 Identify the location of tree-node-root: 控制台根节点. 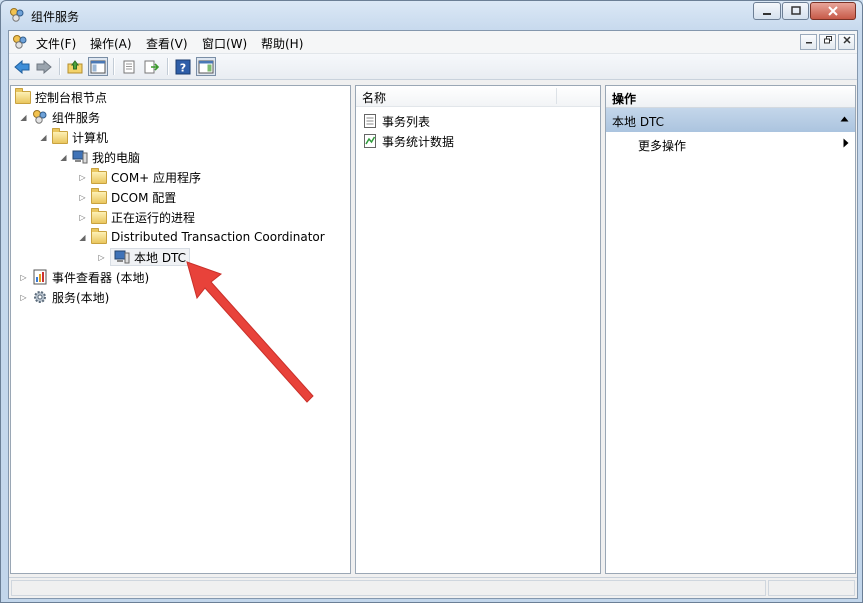
(61, 96).